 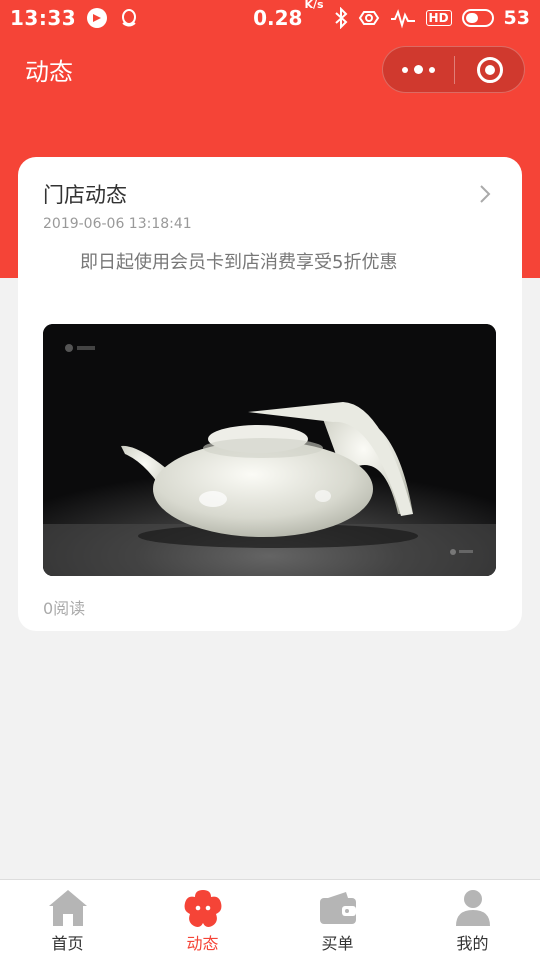 I want to click on read-count: 0阅读, so click(x=64, y=608).